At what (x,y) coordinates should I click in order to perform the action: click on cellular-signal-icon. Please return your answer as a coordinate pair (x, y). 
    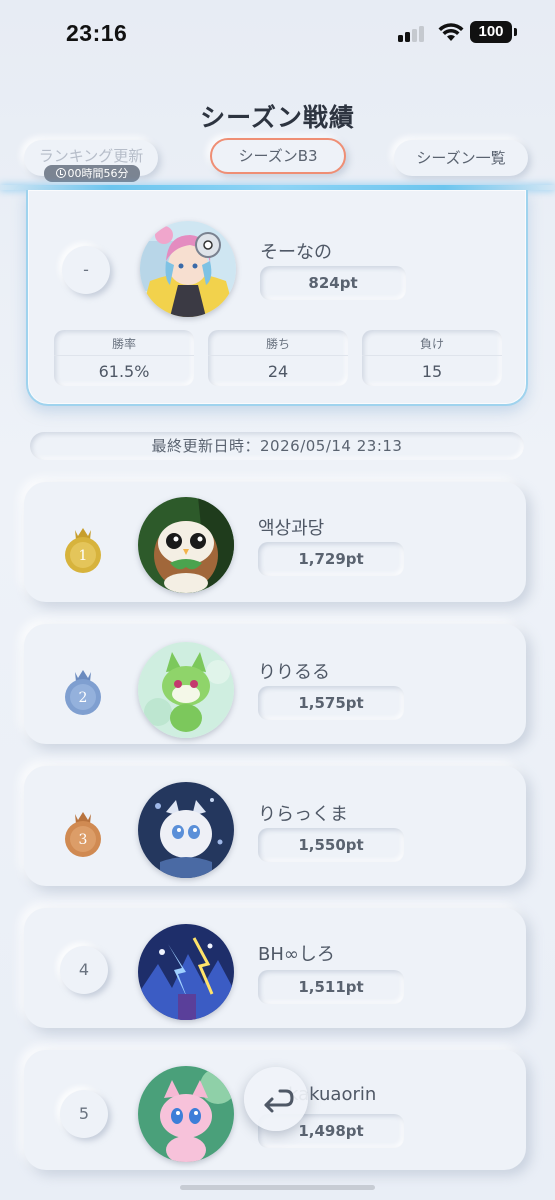
    Looking at the image, I should click on (413, 33).